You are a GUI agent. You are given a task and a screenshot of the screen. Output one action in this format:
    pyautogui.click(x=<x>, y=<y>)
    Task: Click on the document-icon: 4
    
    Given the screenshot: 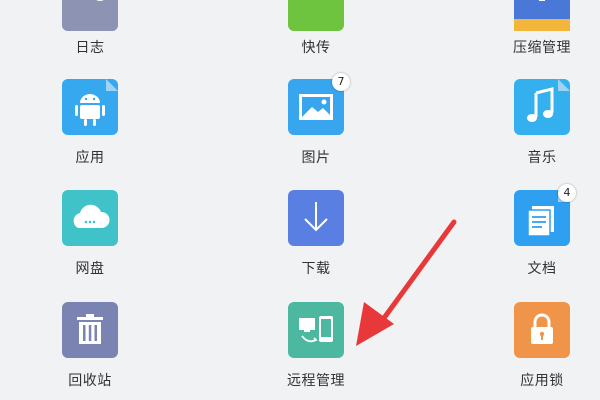 What is the action you would take?
    pyautogui.click(x=545, y=215)
    